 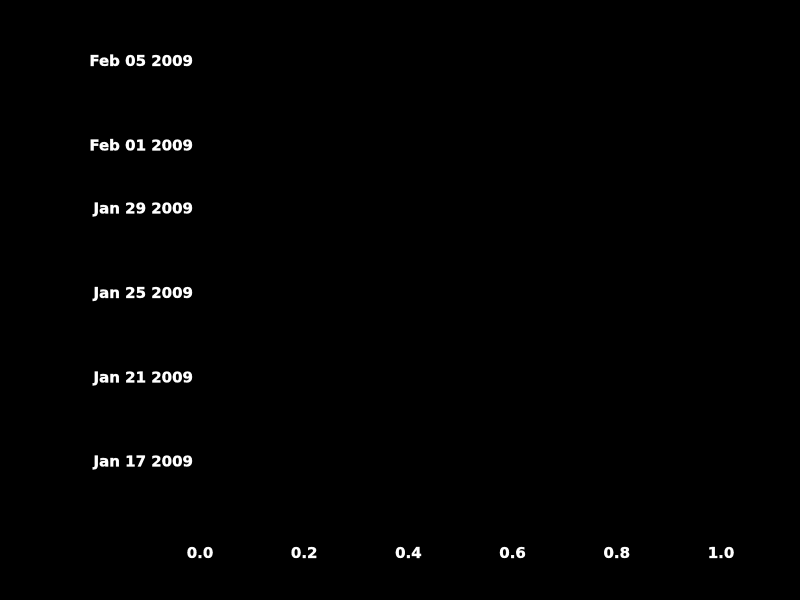 I want to click on x-axis-ticks: 0.0 0.2 0.4 0.6 0.8 1.0, so click(x=461, y=553).